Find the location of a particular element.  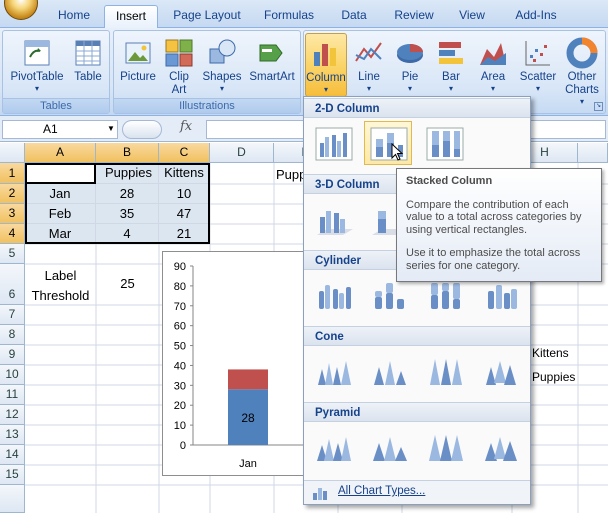

stacked-cone-icon is located at coordinates (390, 373).